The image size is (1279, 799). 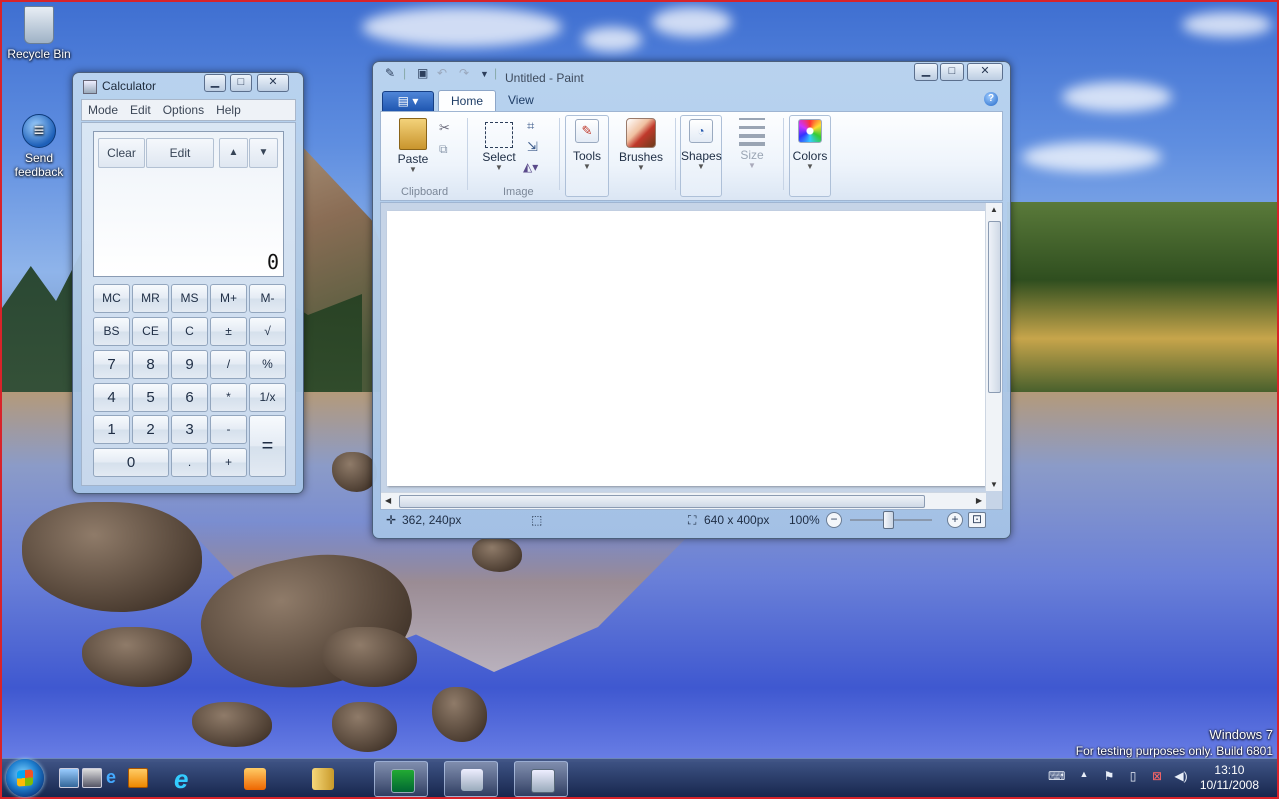 I want to click on key-1: 1, so click(x=111, y=429).